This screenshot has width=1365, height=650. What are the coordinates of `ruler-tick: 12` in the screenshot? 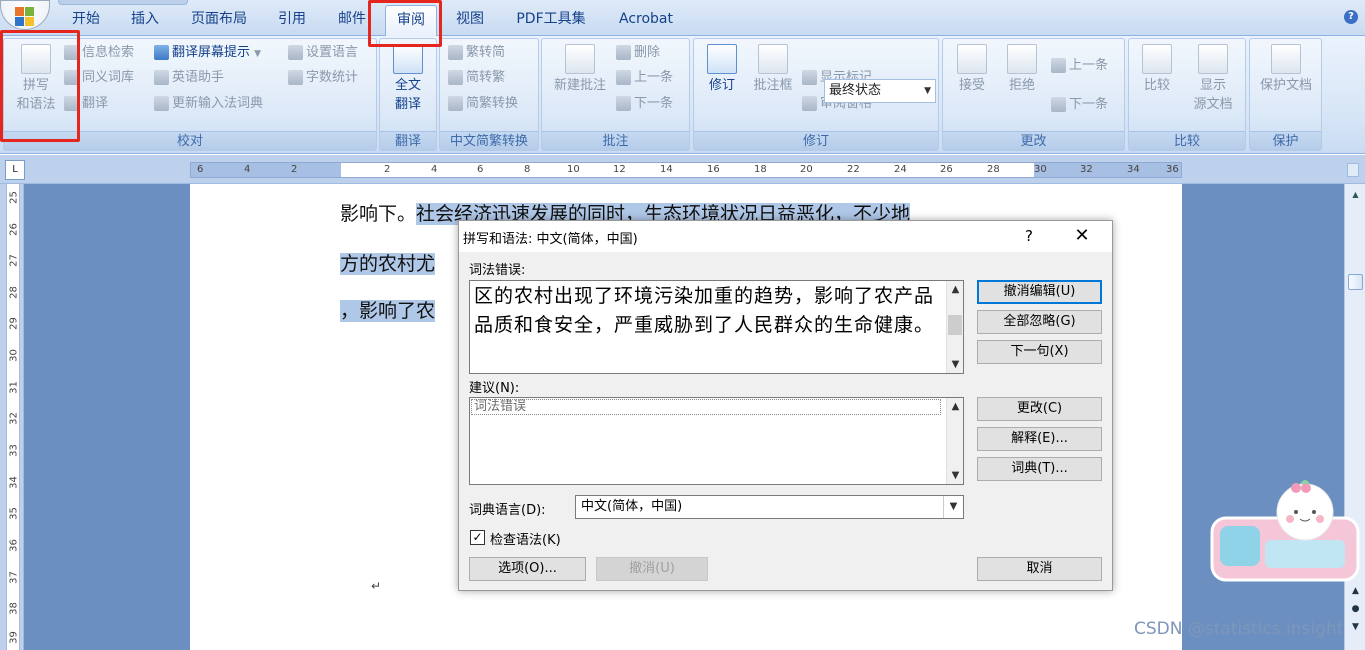 It's located at (619, 169).